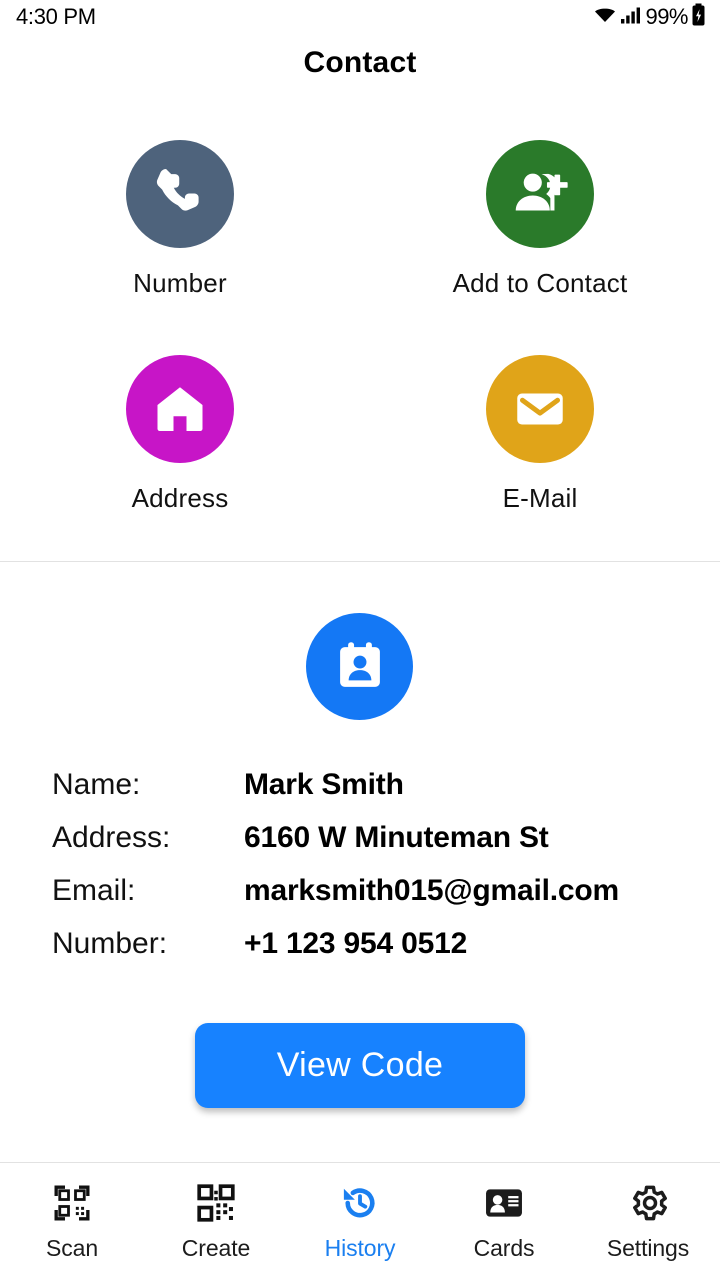 This screenshot has height=1280, width=720. What do you see at coordinates (648, 1248) in the screenshot?
I see `nav-label: Settings` at bounding box center [648, 1248].